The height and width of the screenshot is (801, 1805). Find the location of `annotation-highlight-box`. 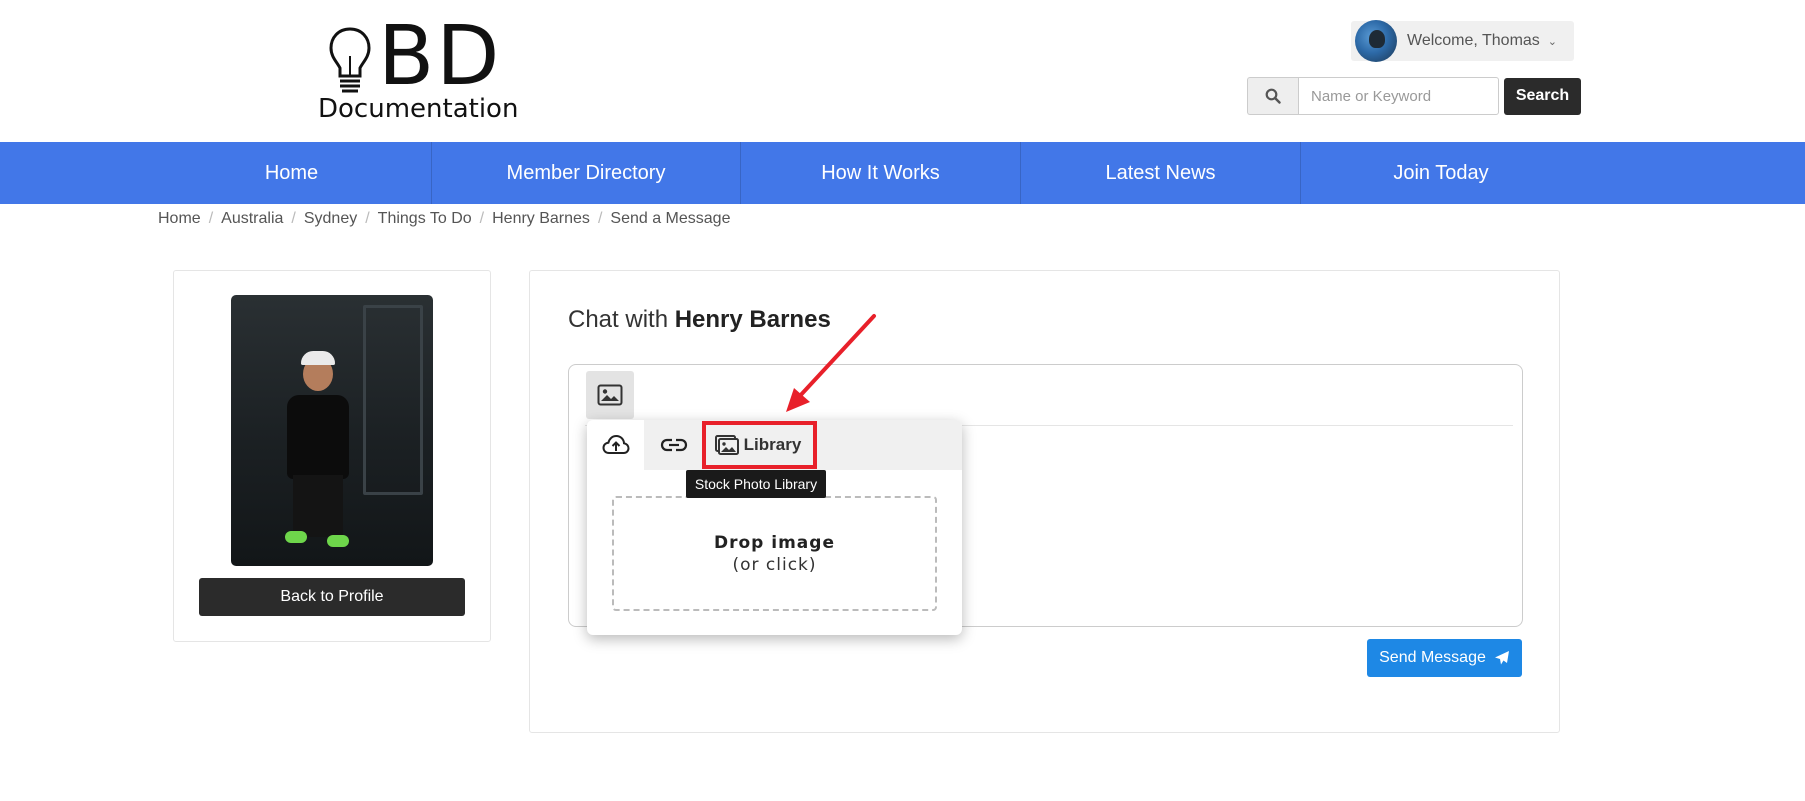

annotation-highlight-box is located at coordinates (759, 445).